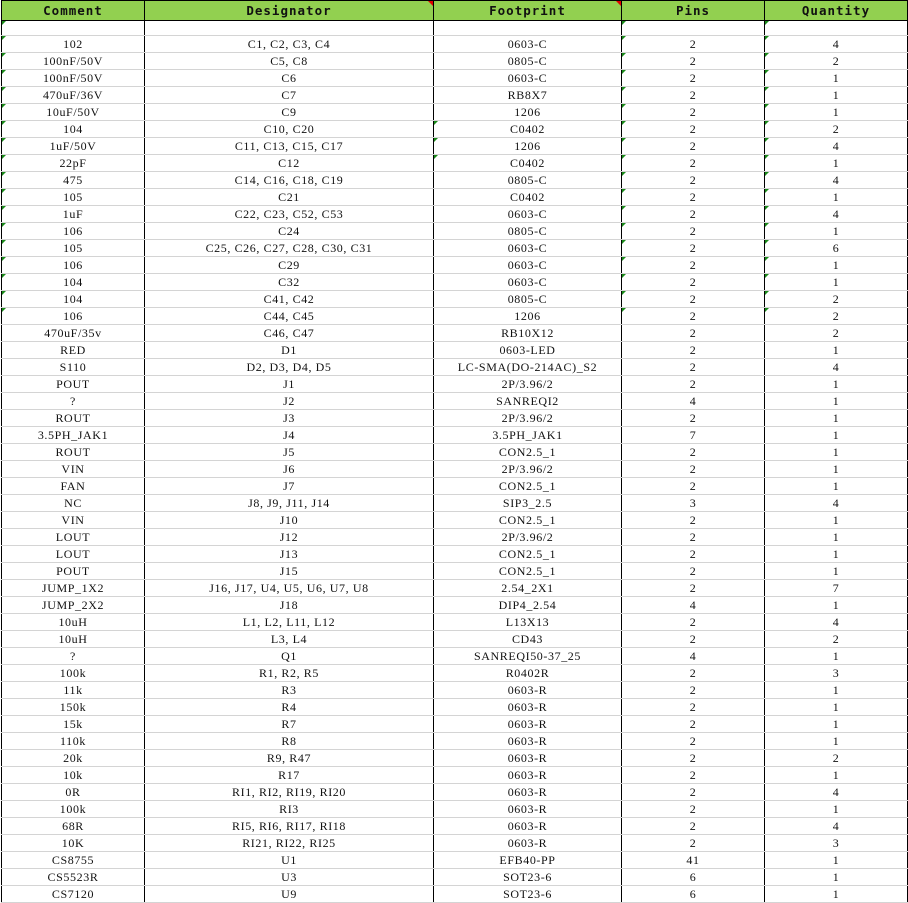 The image size is (908, 903). Describe the element at coordinates (693, 435) in the screenshot. I see `pins-cell: 7` at that location.